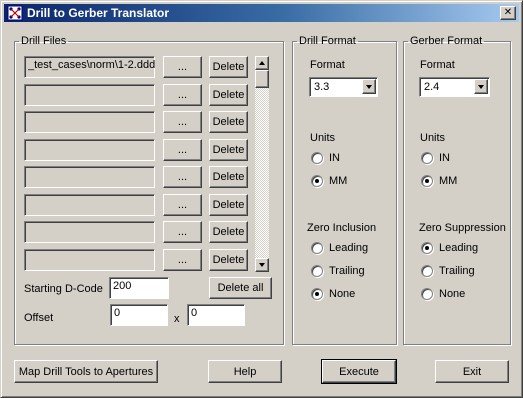 The width and height of the screenshot is (523, 398). Describe the element at coordinates (323, 138) in the screenshot. I see `drill-units-label: Units` at that location.